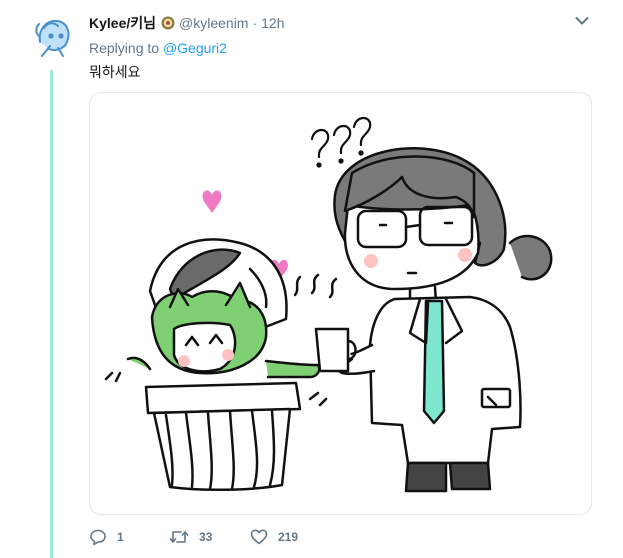 The width and height of the screenshot is (623, 558). What do you see at coordinates (288, 537) in the screenshot?
I see `like-count: 219` at bounding box center [288, 537].